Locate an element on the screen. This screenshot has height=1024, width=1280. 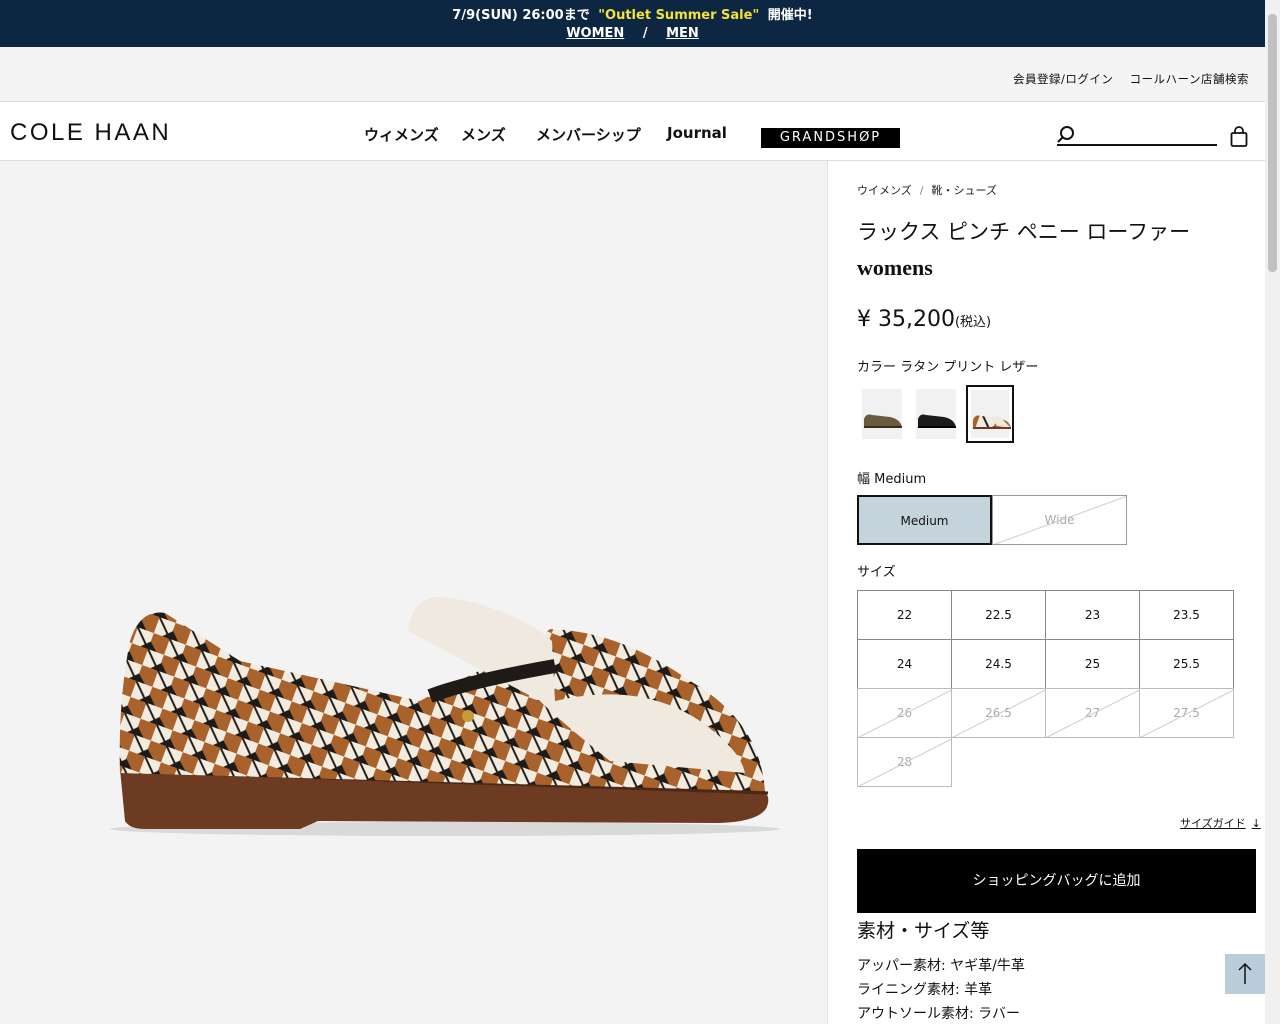
product-price: ¥ 35,200(税込) is located at coordinates (924, 319).